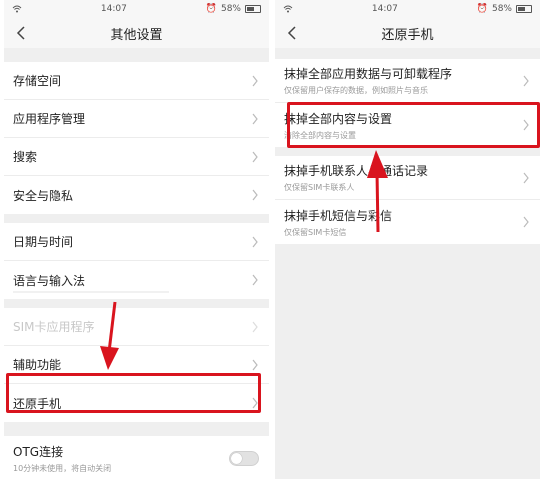 This screenshot has height=479, width=541. Describe the element at coordinates (319, 187) in the screenshot. I see `option-subtitle: 仅保留SIM卡联系人` at that location.